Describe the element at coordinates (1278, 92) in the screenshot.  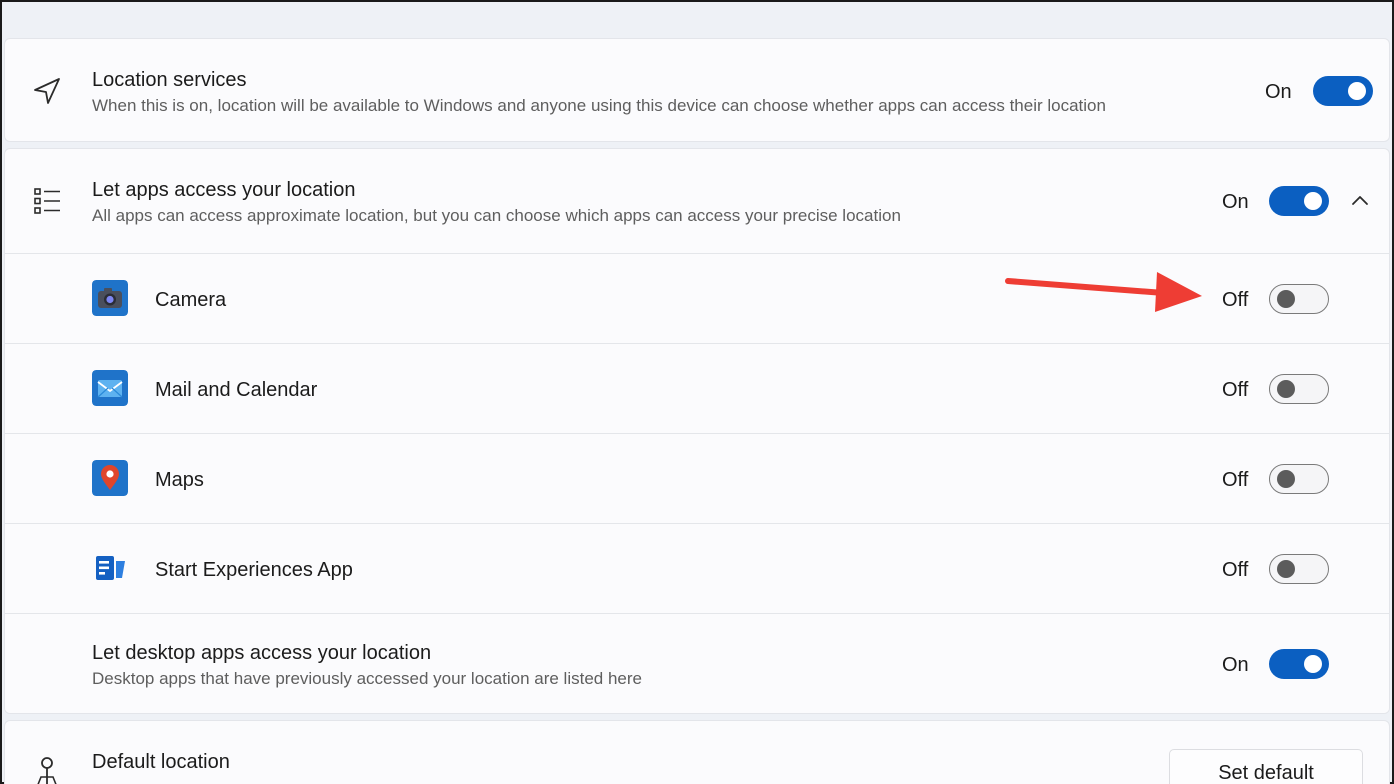
I see `location-services-state: On` at that location.